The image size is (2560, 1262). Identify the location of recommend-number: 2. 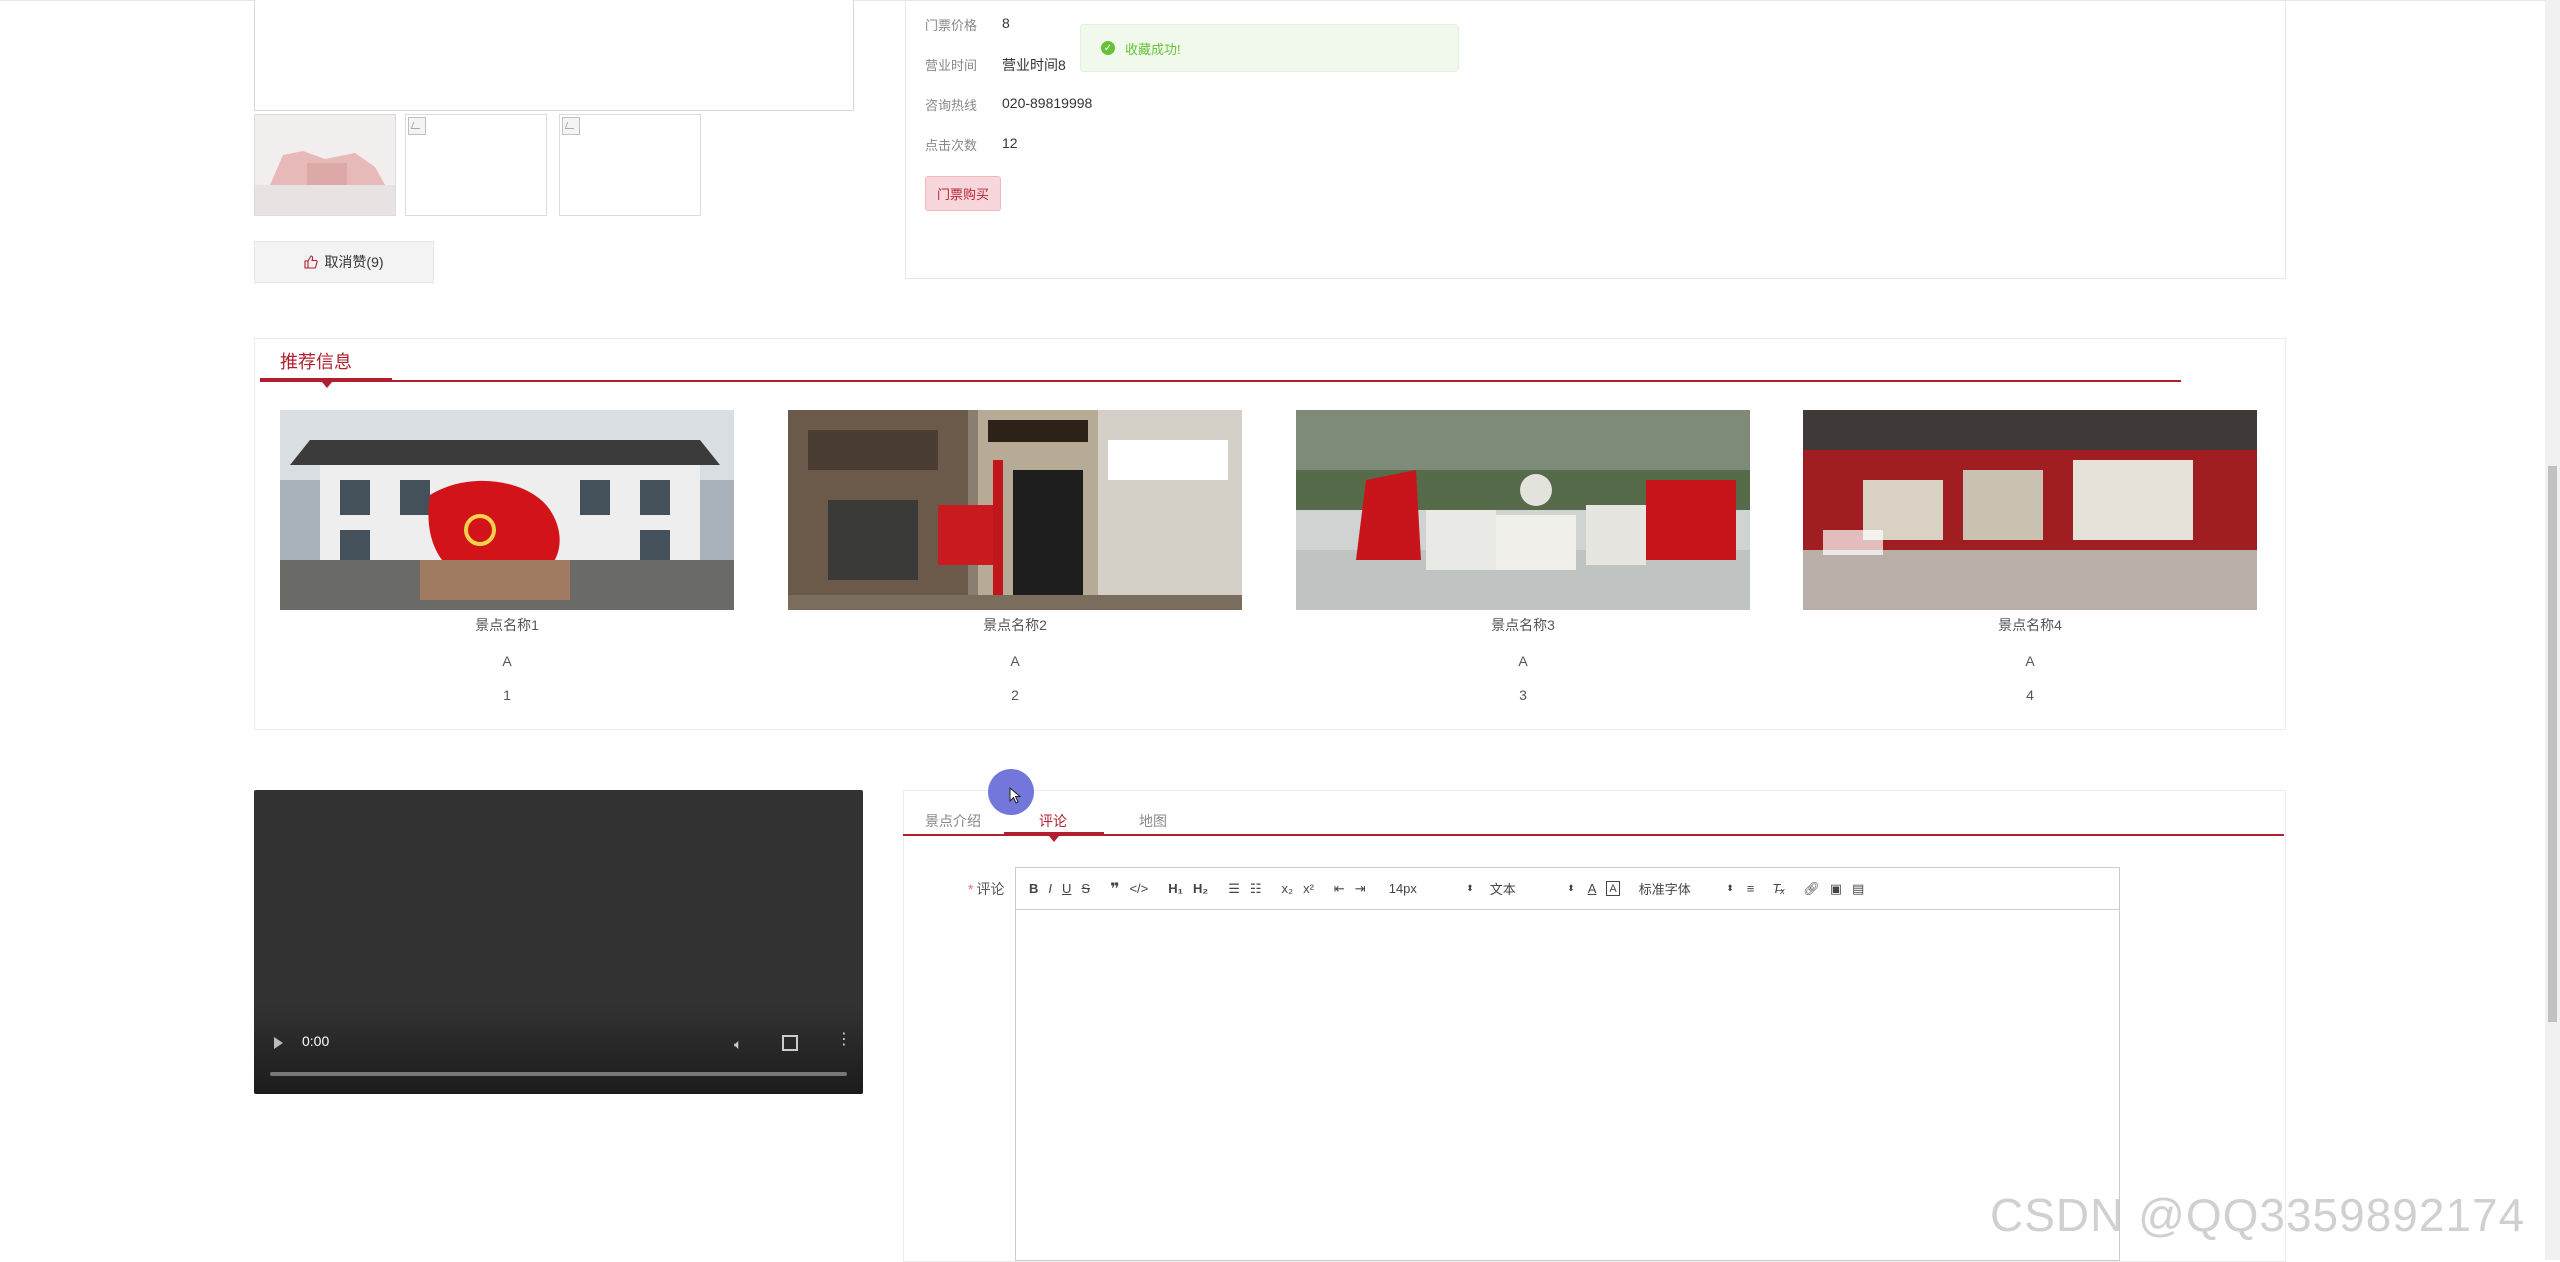
(1015, 695).